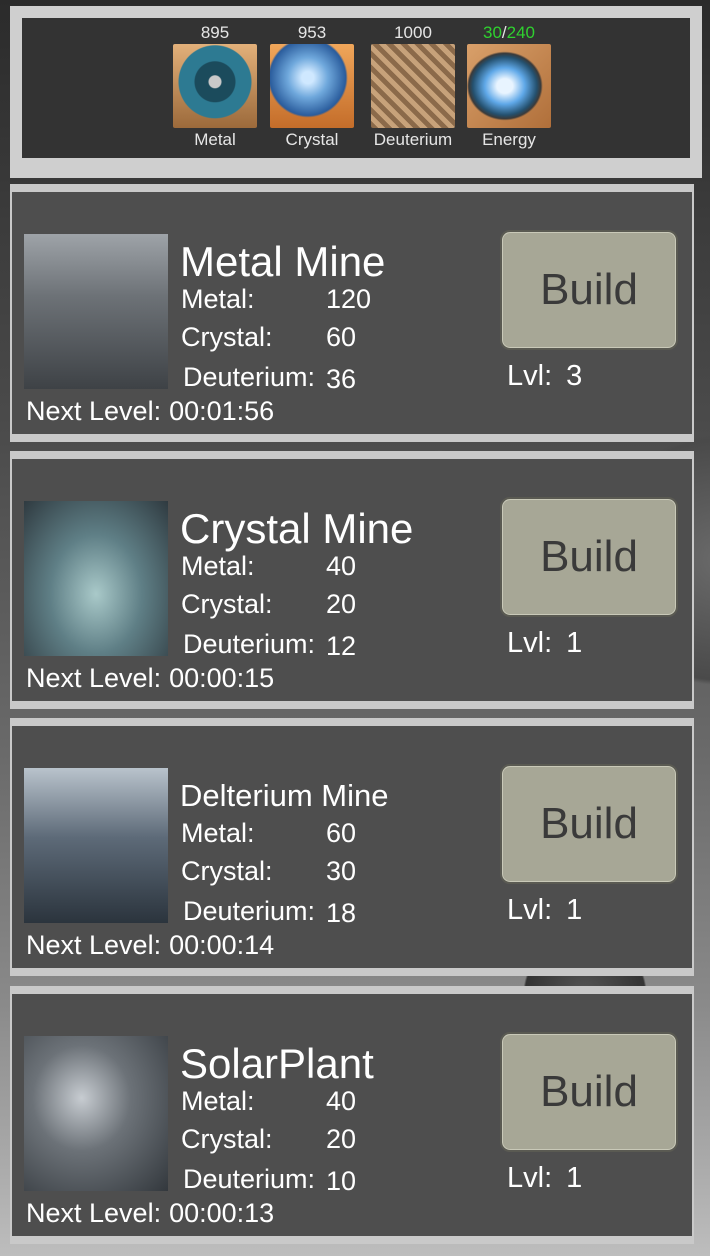  Describe the element at coordinates (413, 32) in the screenshot. I see `resource-deuterium-value: 1000` at that location.